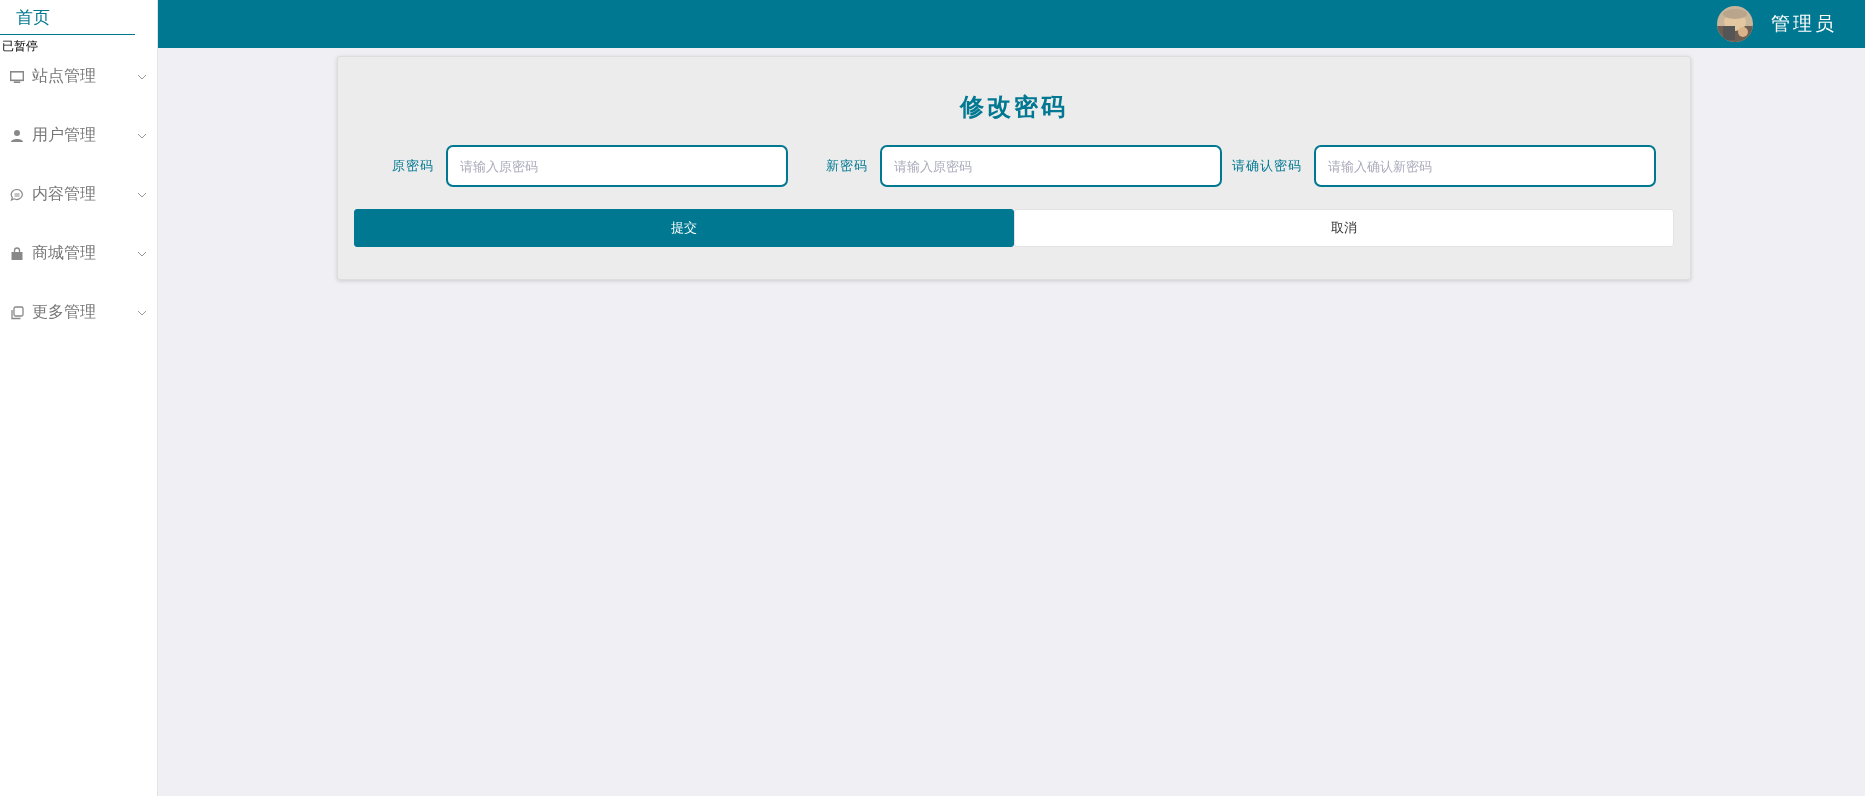  Describe the element at coordinates (17, 194) in the screenshot. I see `chat-icon` at that location.